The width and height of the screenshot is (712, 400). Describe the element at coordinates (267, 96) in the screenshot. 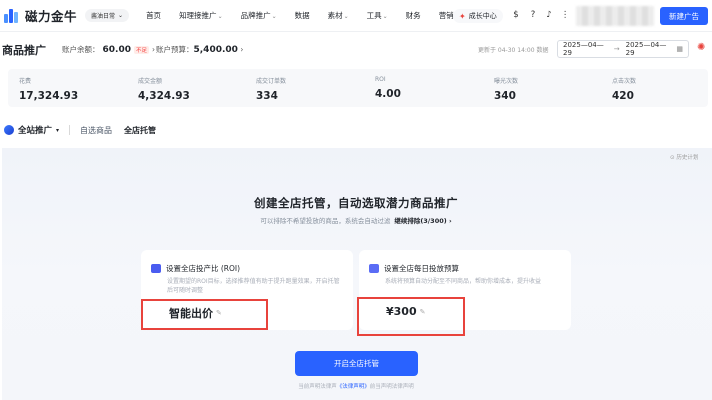

I see `stat-value: 334` at that location.